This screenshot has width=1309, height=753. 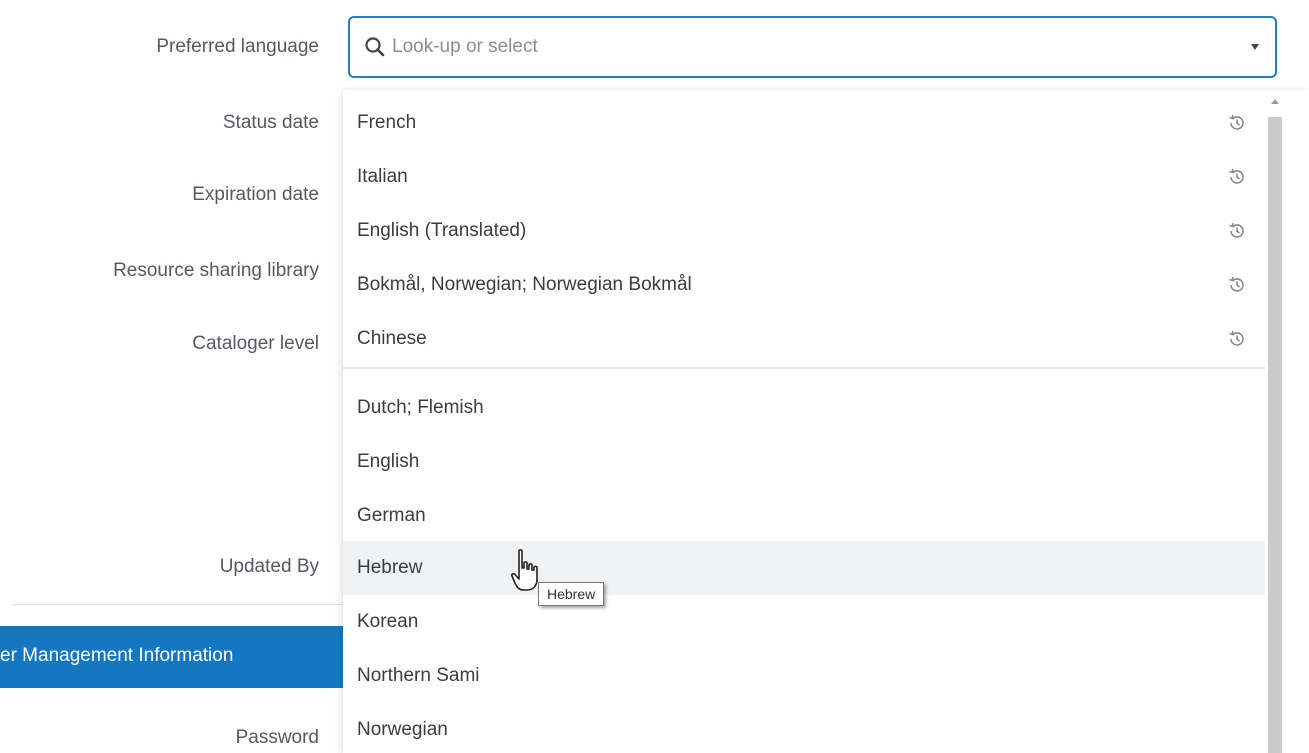 What do you see at coordinates (804, 516) in the screenshot?
I see `option-german: German` at bounding box center [804, 516].